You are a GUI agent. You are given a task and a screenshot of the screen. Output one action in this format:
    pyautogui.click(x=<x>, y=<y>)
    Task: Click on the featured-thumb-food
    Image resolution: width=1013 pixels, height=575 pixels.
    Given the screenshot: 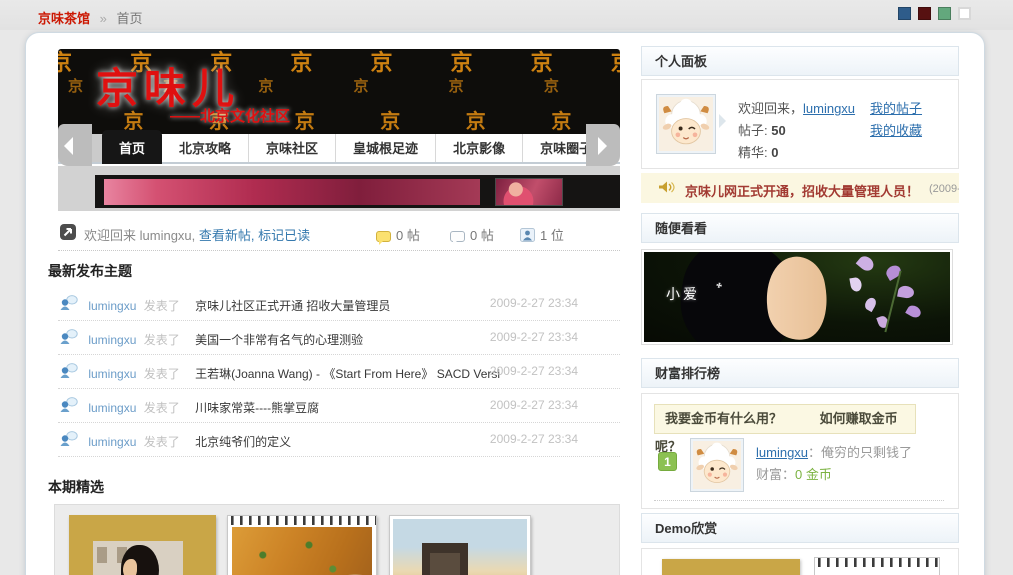 What is the action you would take?
    pyautogui.click(x=302, y=545)
    